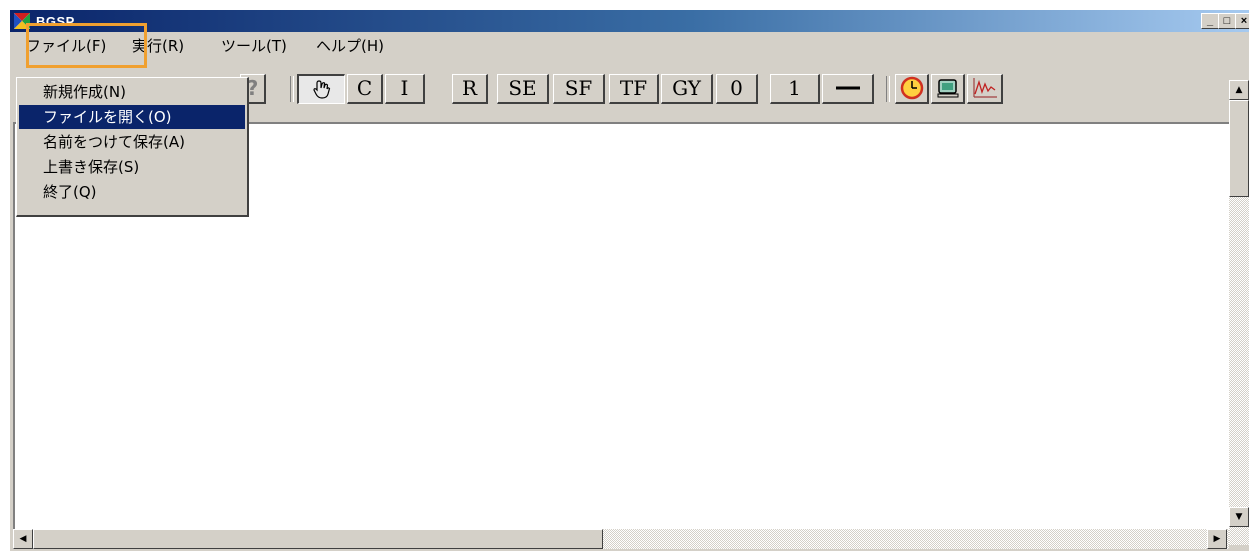 This screenshot has height=551, width=1249. I want to click on display-button, so click(948, 89).